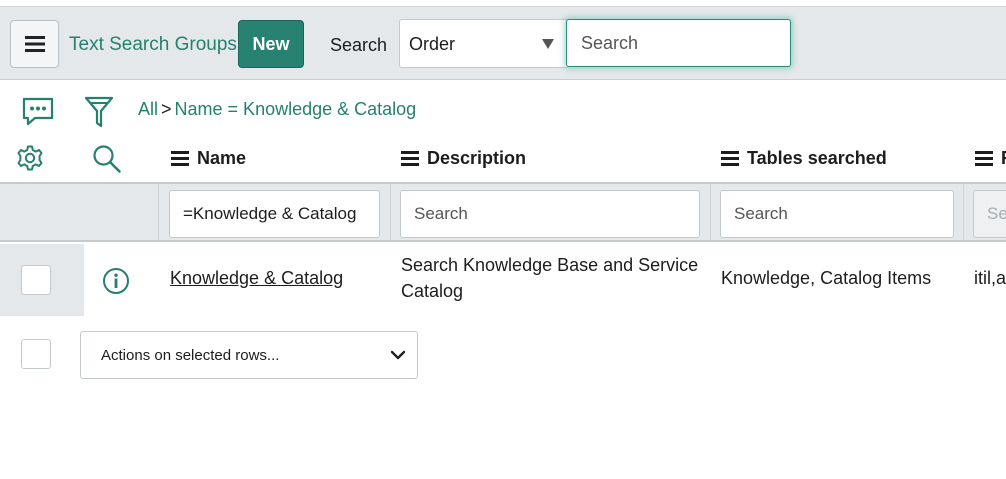 The width and height of the screenshot is (1006, 479). I want to click on breadcrumb-condition: Name = Knowledge & Catalog, so click(296, 109).